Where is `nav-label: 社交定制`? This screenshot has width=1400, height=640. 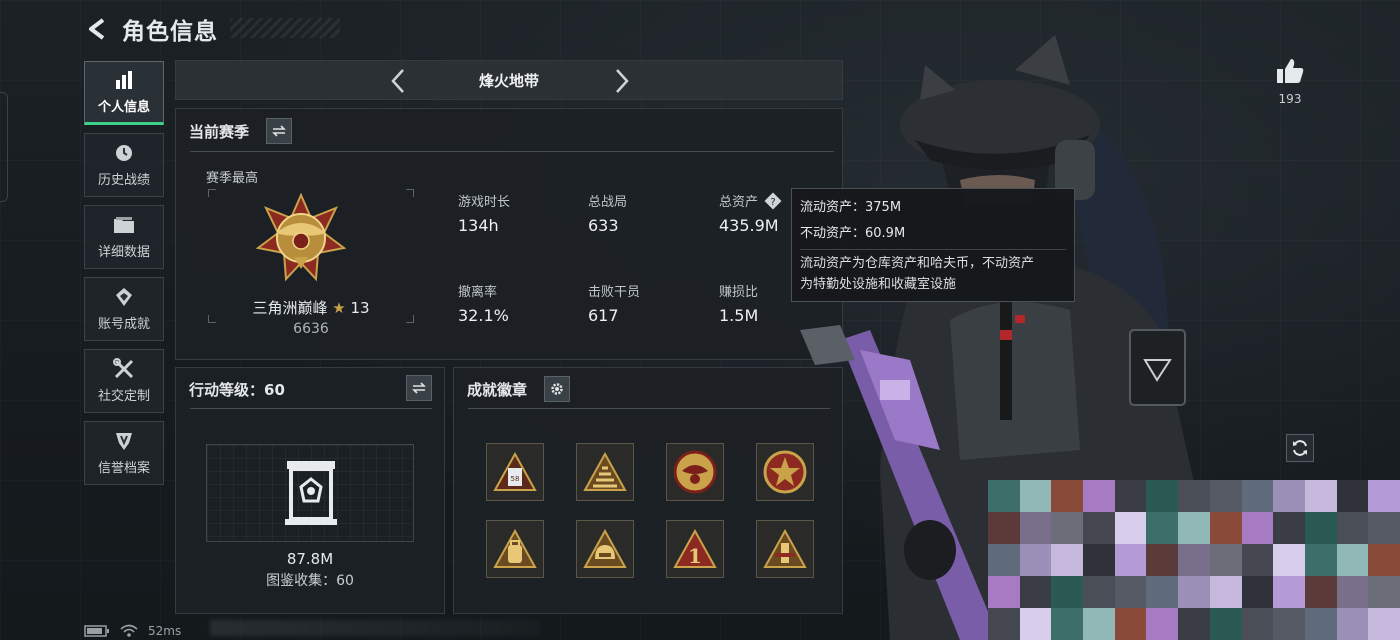
nav-label: 社交定制 is located at coordinates (123, 396).